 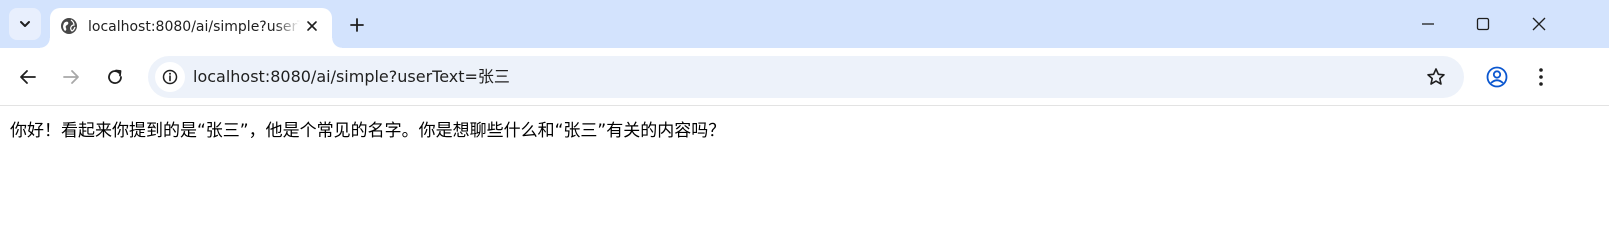 I want to click on back-button, so click(x=28, y=77).